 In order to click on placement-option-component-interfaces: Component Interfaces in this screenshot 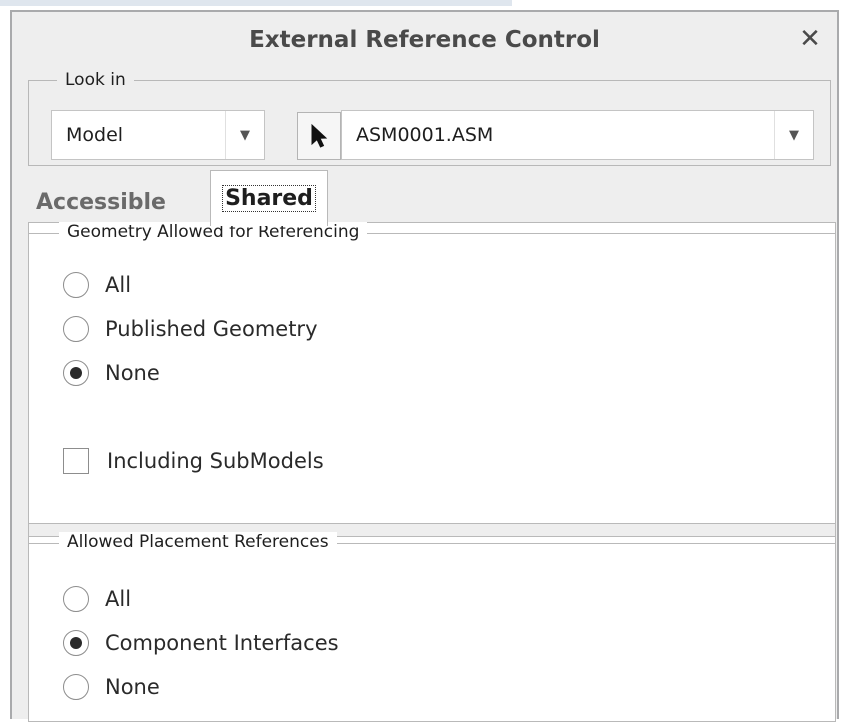, I will do `click(201, 643)`.